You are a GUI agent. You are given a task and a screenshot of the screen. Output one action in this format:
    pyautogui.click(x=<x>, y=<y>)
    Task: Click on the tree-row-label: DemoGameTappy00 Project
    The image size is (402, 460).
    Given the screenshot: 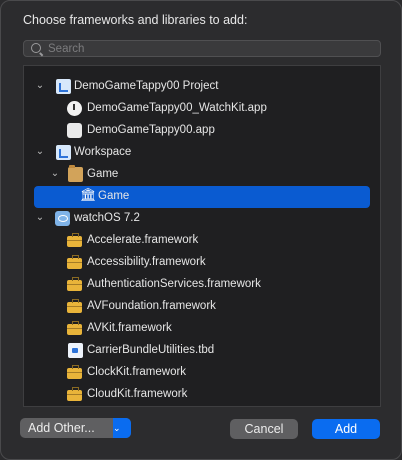 What is the action you would take?
    pyautogui.click(x=146, y=86)
    